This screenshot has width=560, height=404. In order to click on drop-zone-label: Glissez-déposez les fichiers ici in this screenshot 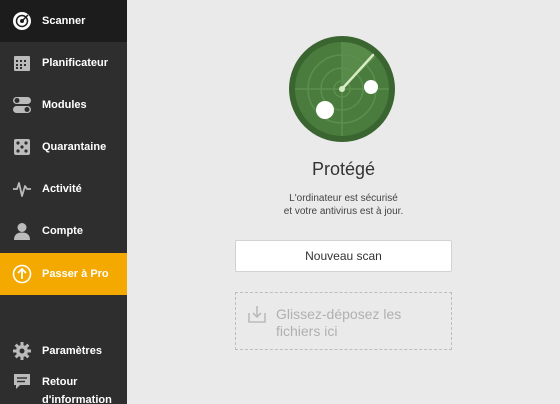, I will do `click(339, 322)`.